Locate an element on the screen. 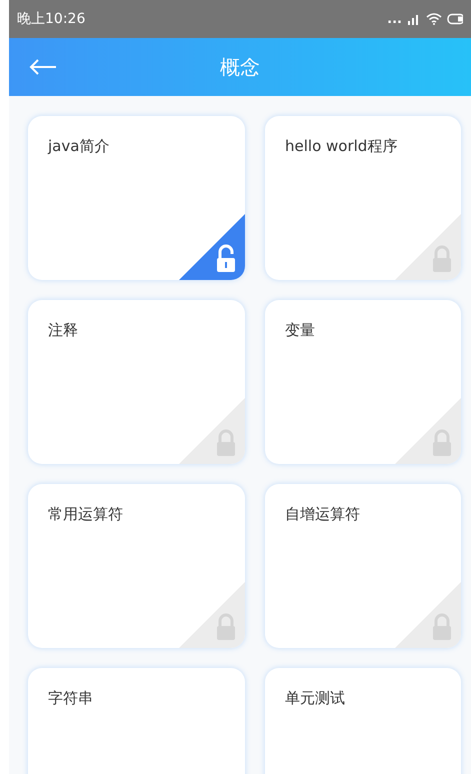 This screenshot has height=774, width=471. wifi-icon is located at coordinates (434, 19).